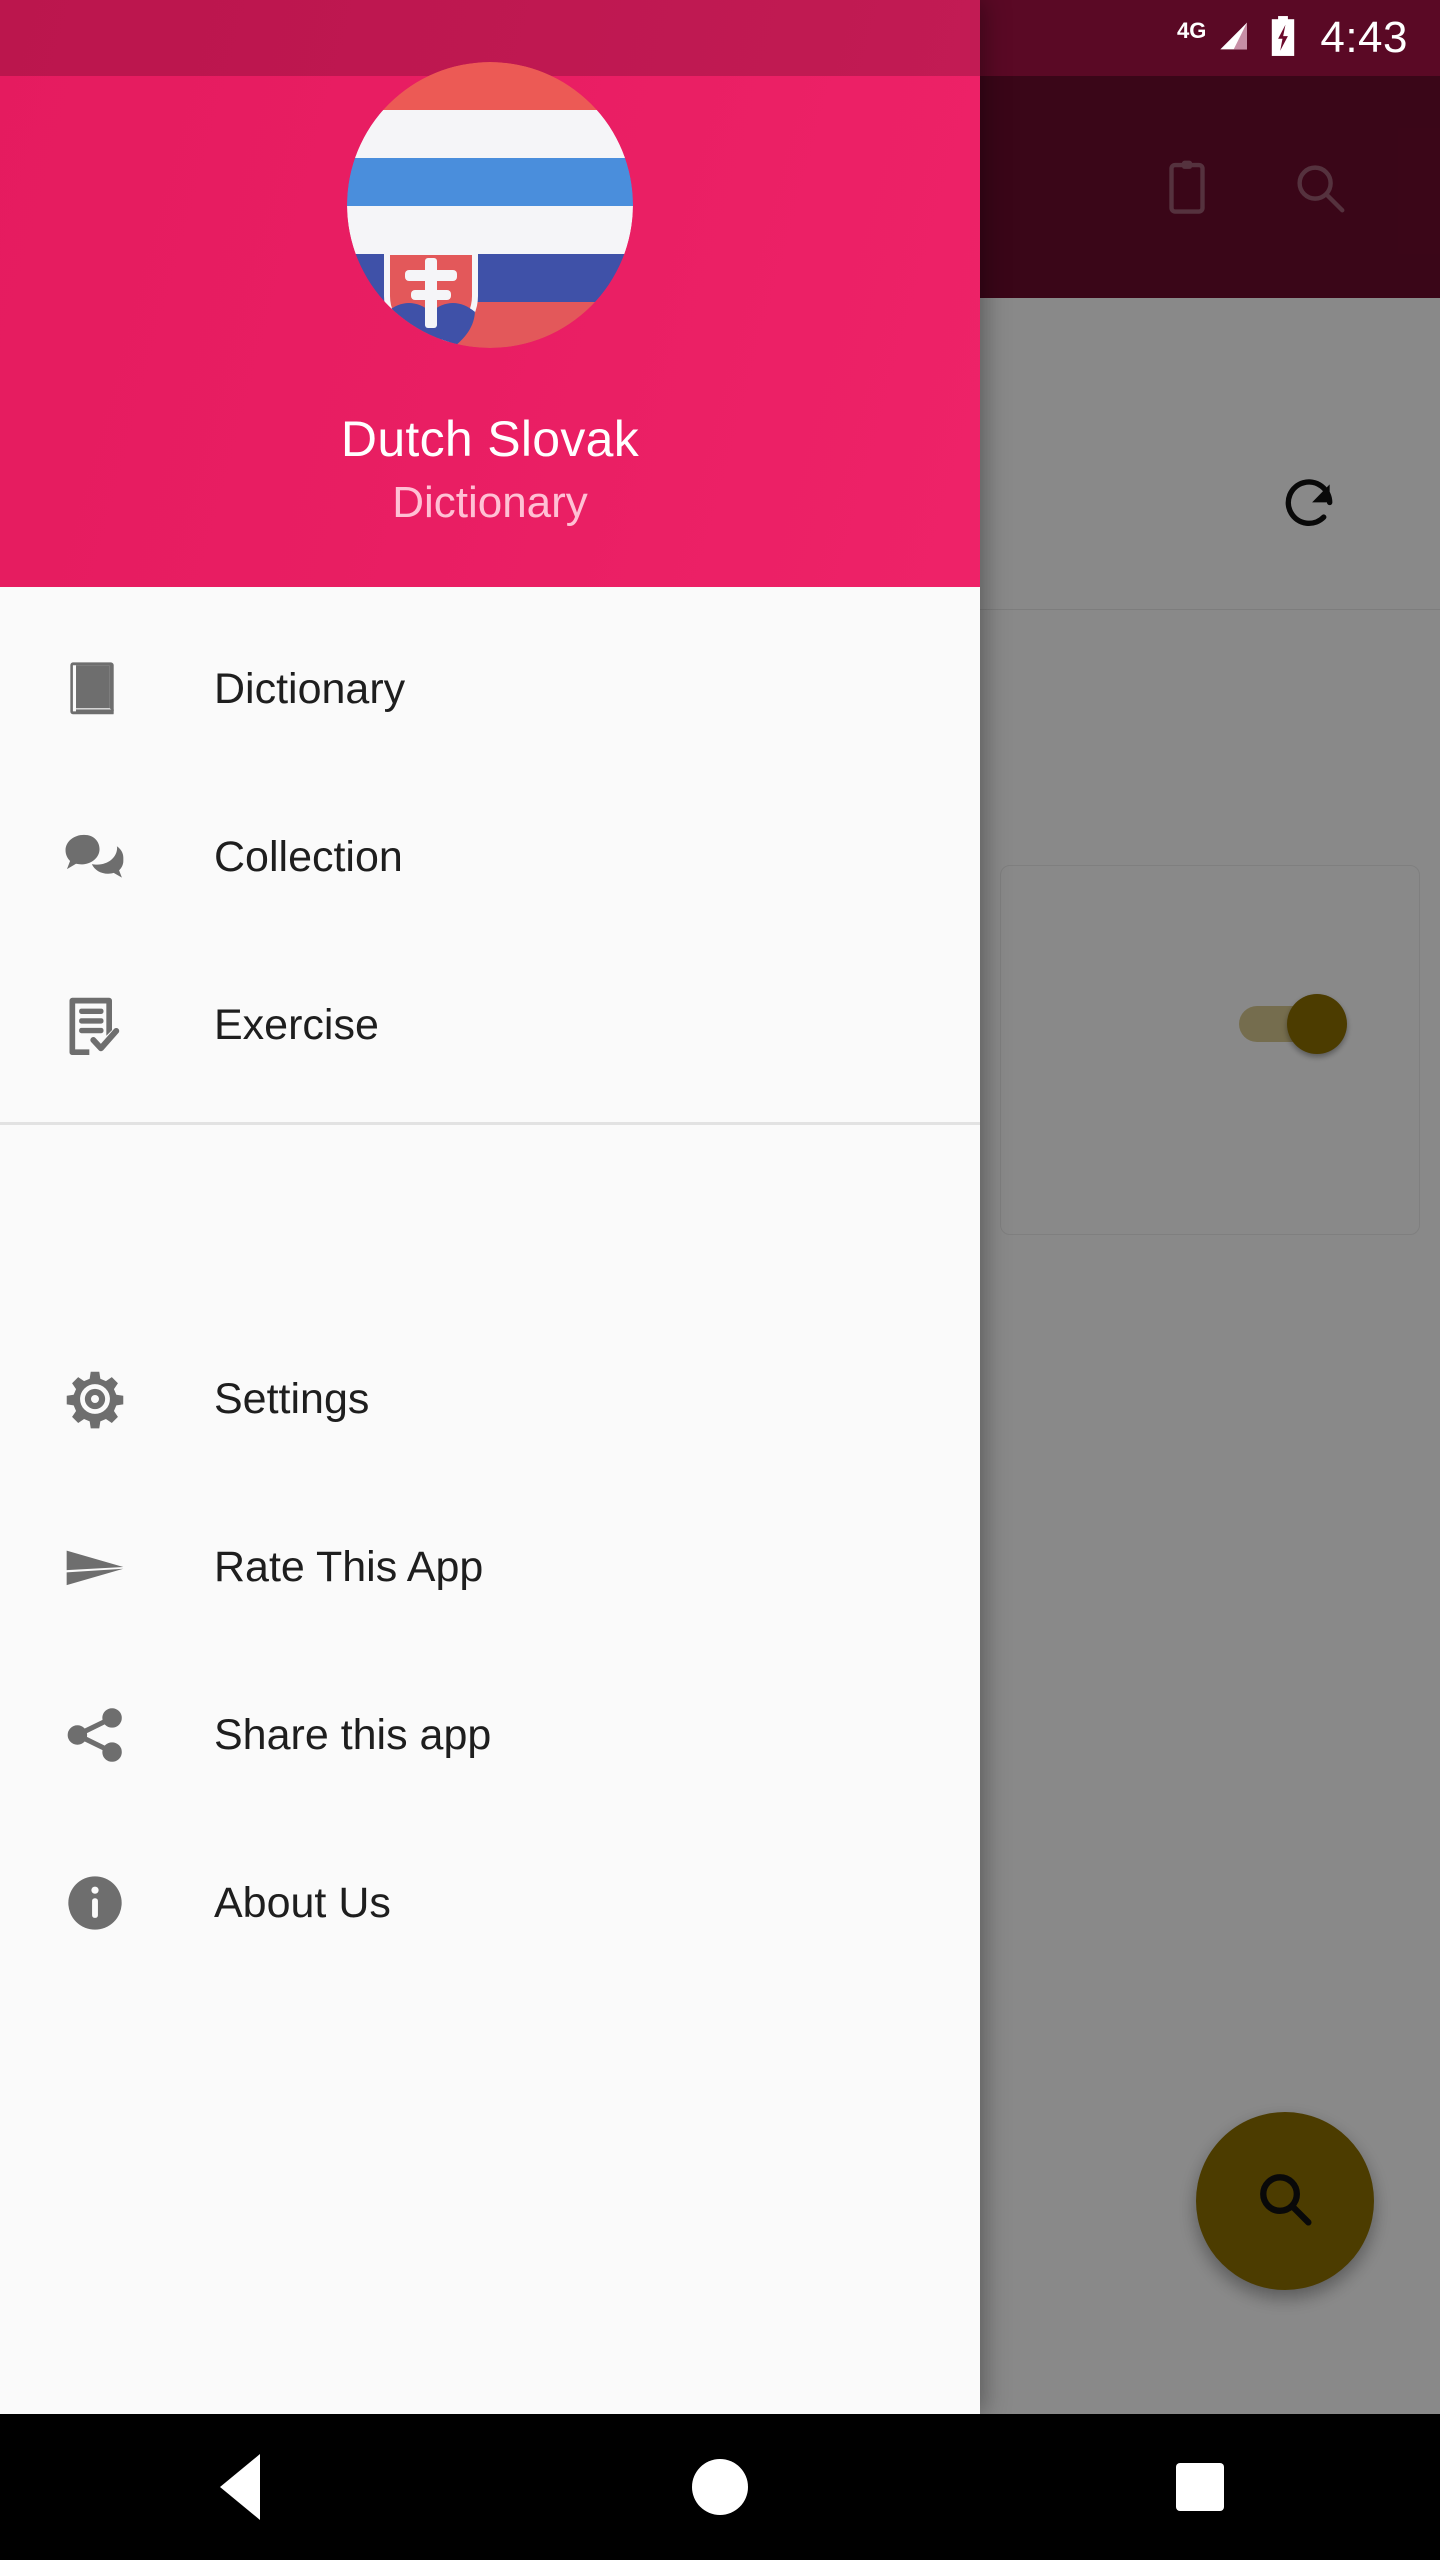  Describe the element at coordinates (490, 1025) in the screenshot. I see `menu-item-exercise: Exercise` at that location.